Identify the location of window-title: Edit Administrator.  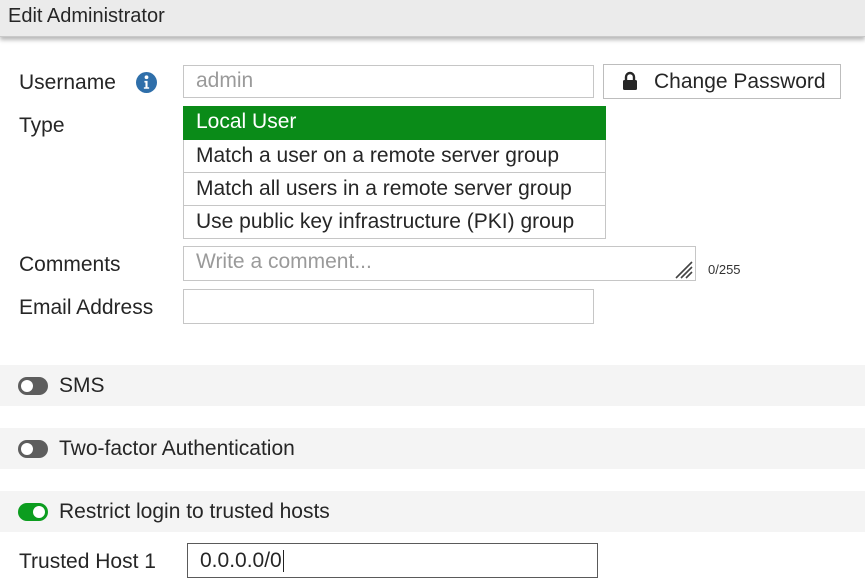
(86, 16).